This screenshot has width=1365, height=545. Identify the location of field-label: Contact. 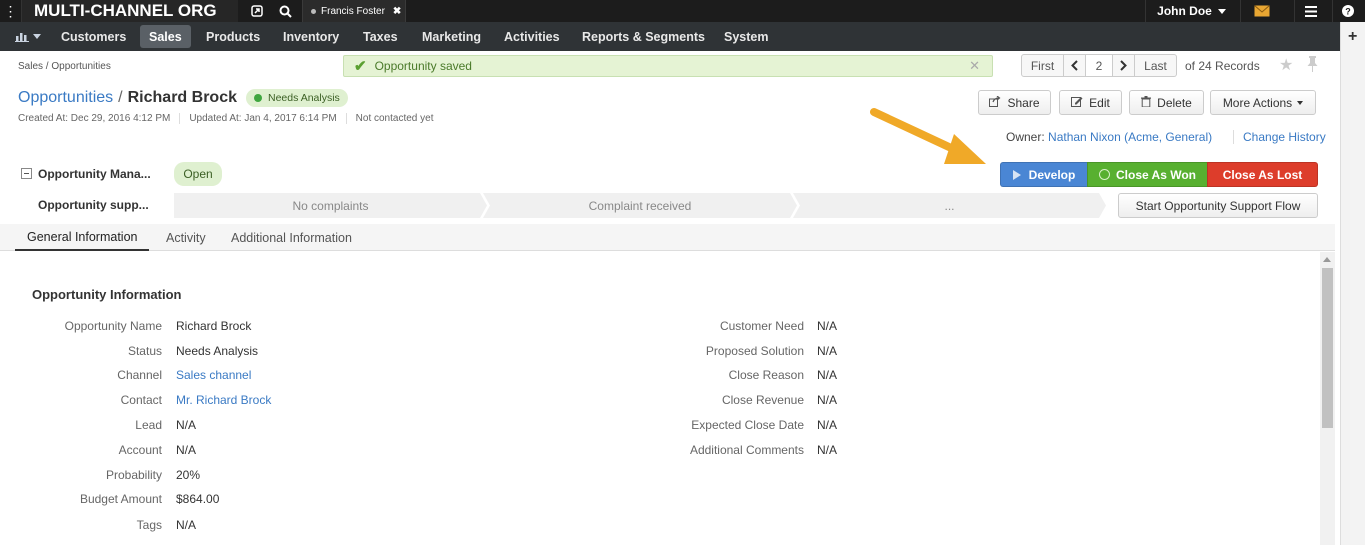
(141, 400).